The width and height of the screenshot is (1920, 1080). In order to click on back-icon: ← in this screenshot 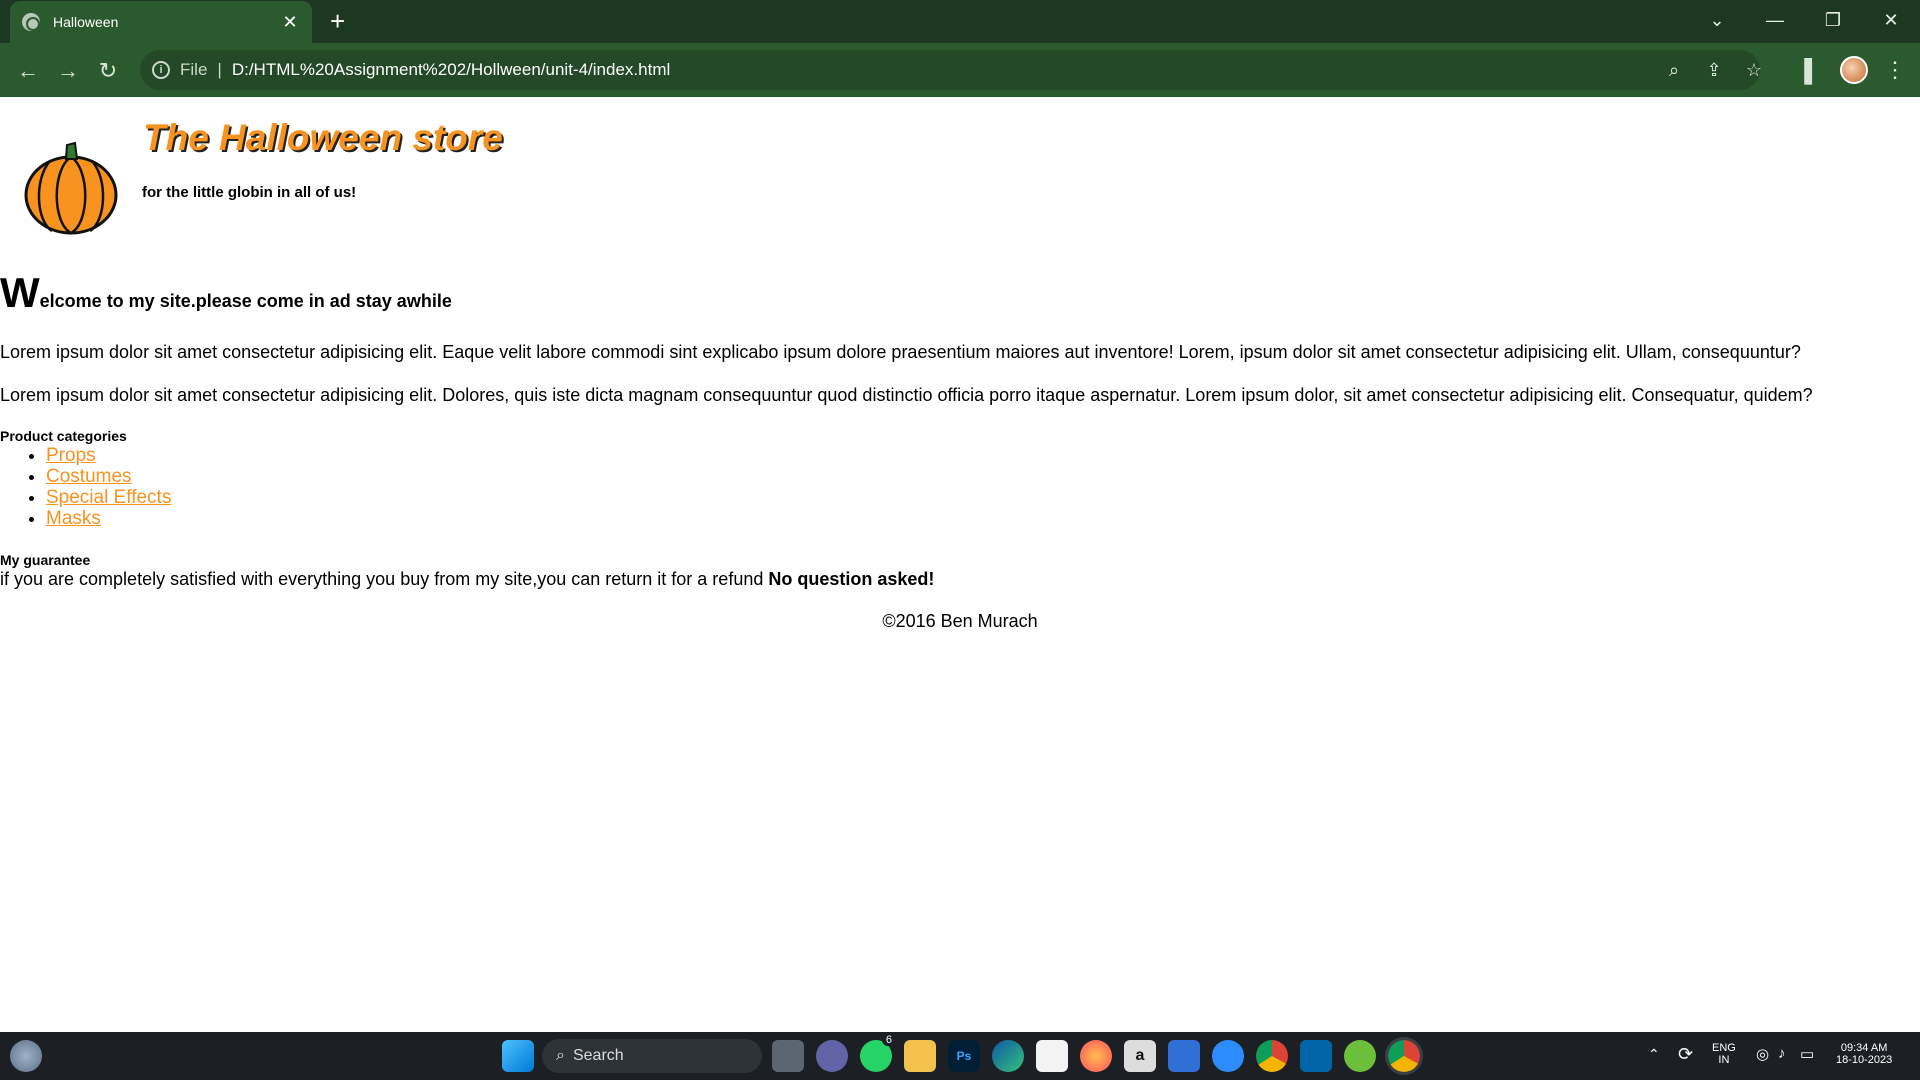, I will do `click(28, 71)`.